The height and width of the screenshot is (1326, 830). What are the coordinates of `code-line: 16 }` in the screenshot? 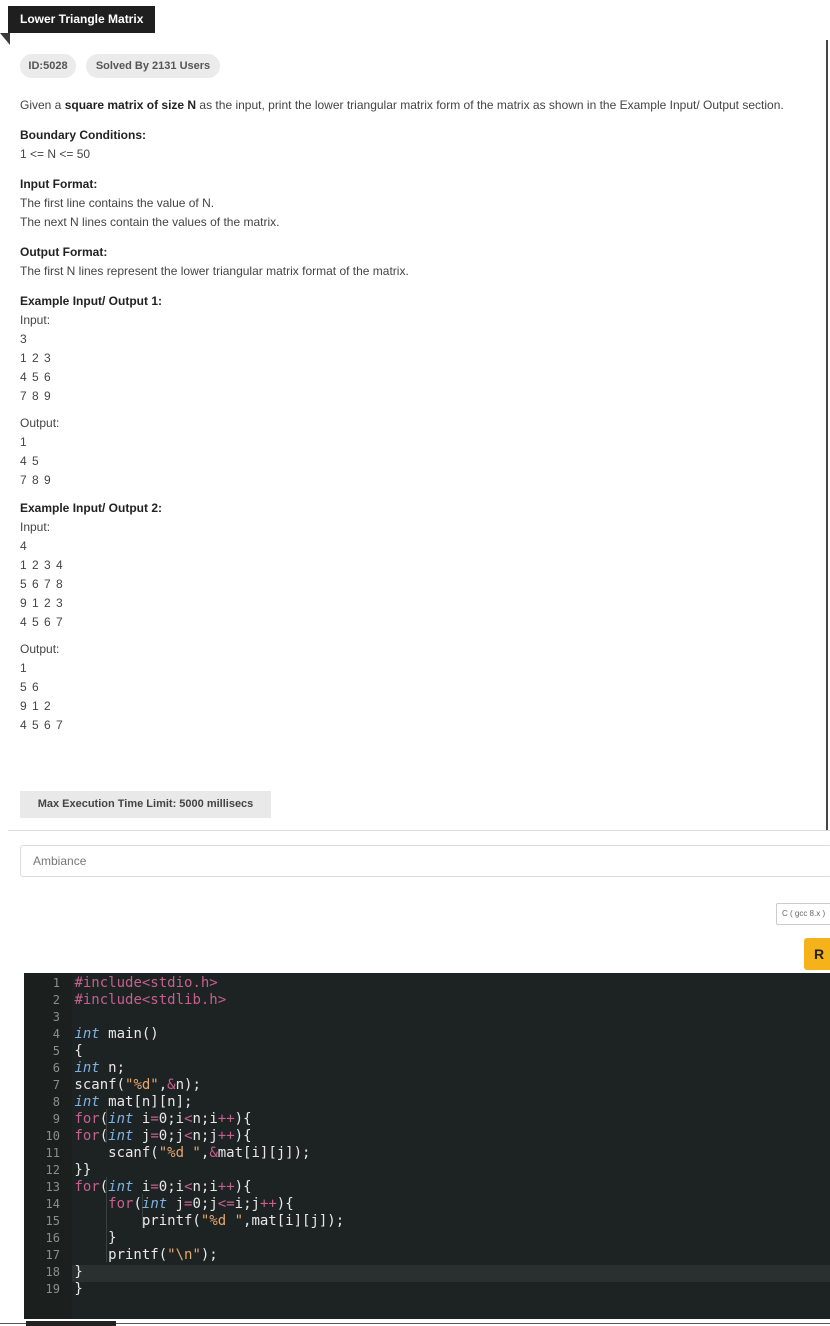 It's located at (70, 1238).